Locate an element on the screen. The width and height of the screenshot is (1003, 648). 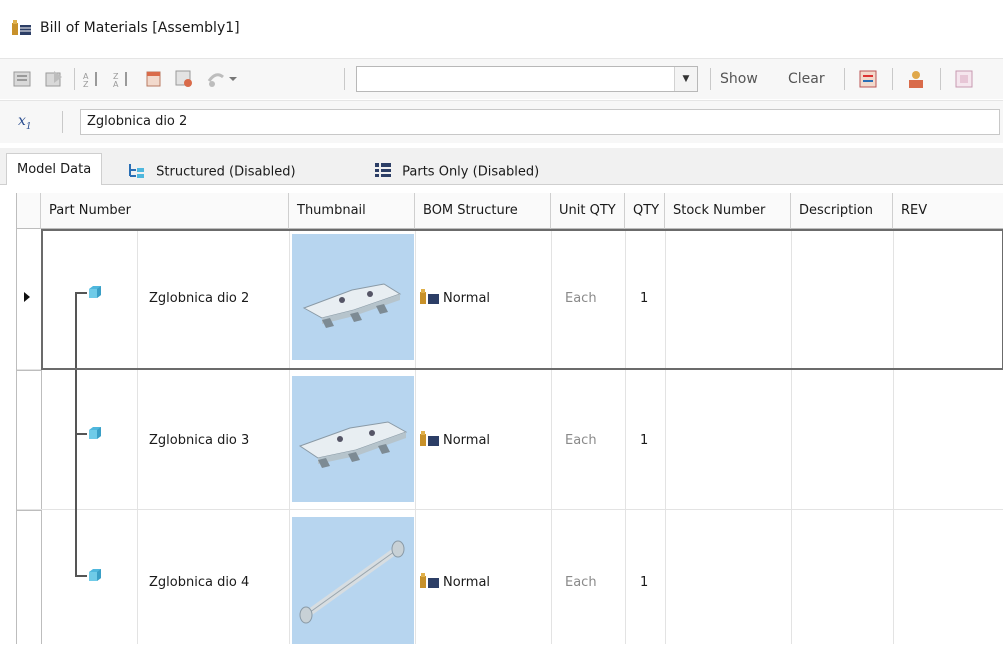
part-number-cell: Zglobnica dio 4 is located at coordinates (199, 582).